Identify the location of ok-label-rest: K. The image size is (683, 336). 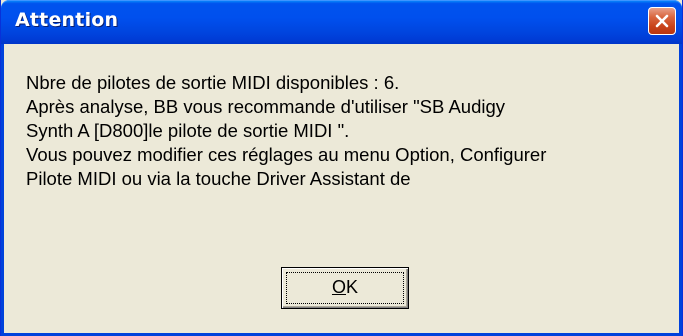
(352, 287).